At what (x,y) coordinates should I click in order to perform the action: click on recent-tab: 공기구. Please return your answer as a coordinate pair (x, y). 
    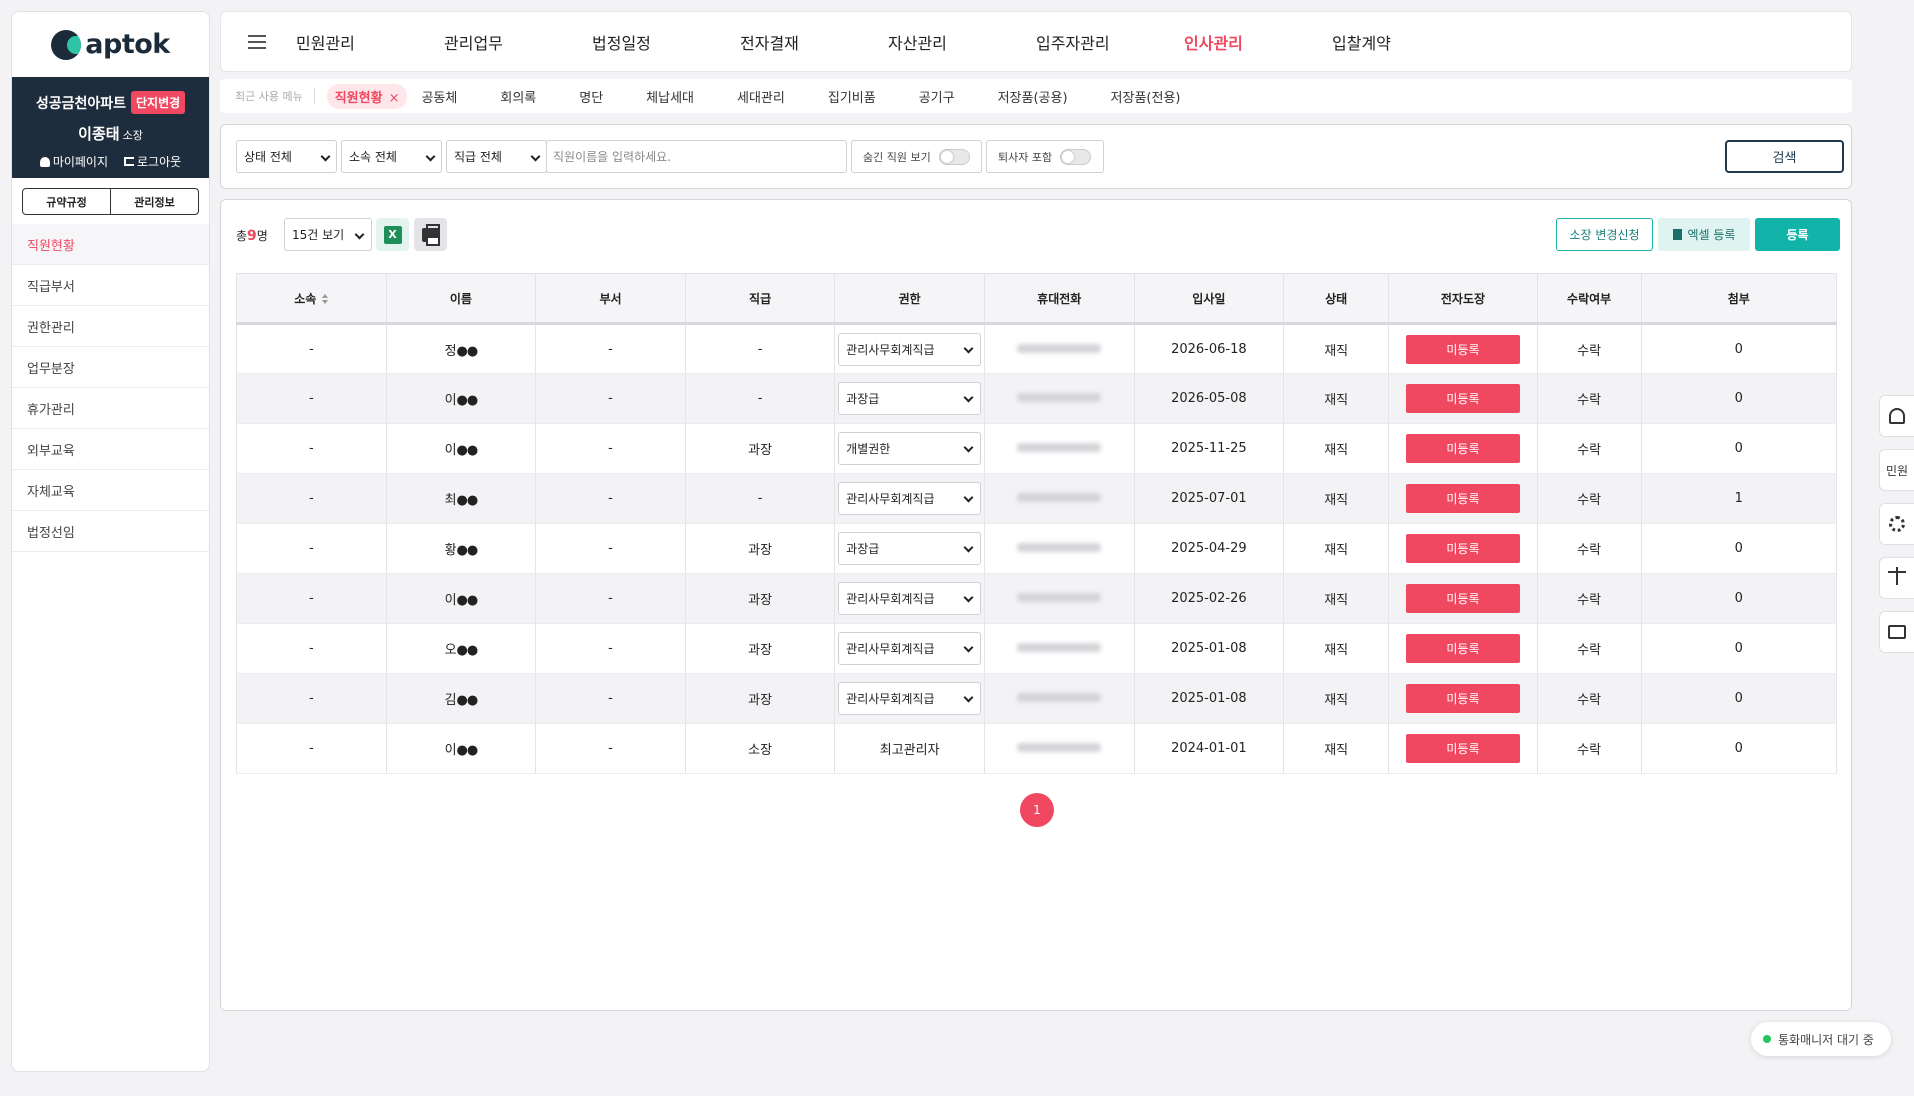
    Looking at the image, I should click on (937, 96).